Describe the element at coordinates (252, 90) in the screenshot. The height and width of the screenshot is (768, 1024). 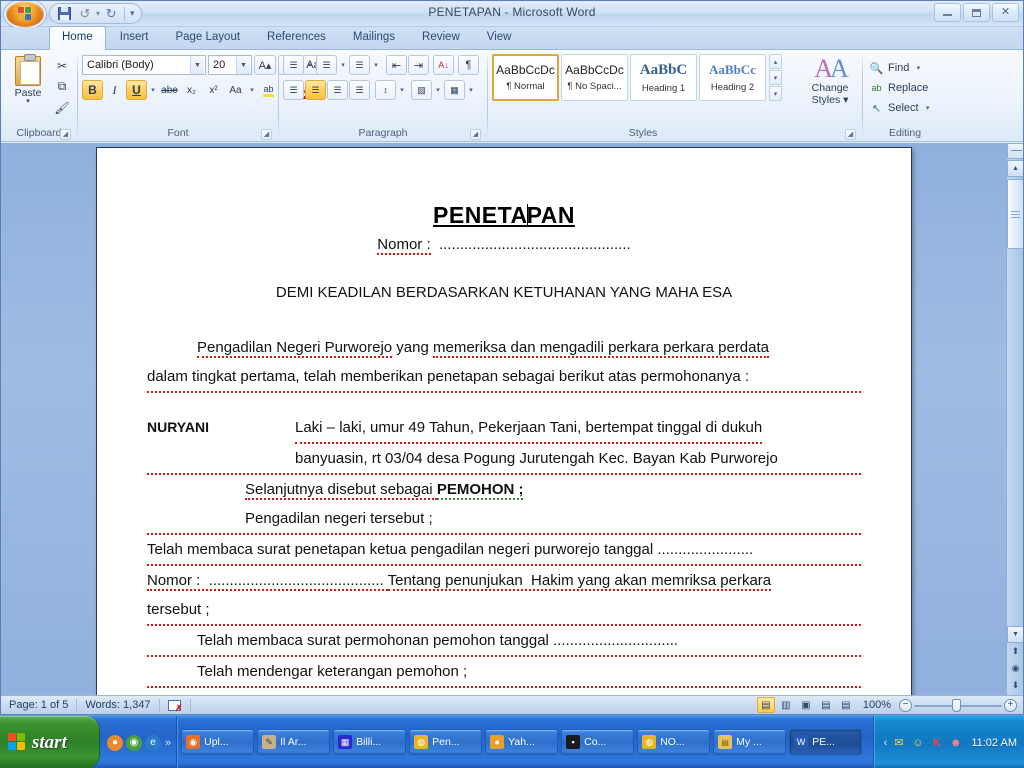
I see `change-case-dropdown: ▾` at that location.